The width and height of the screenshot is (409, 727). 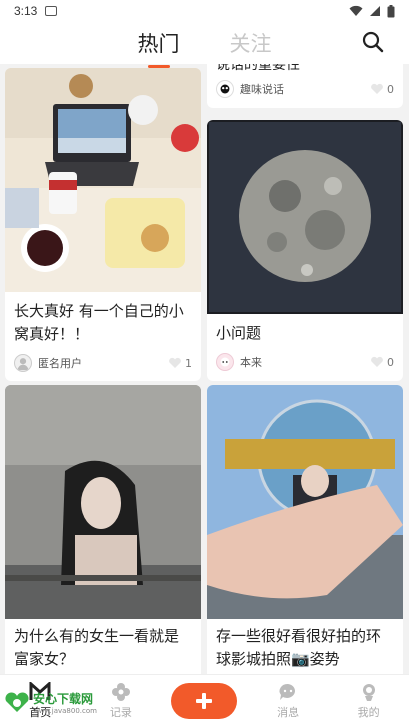 I want to click on signal-icon, so click(x=375, y=11).